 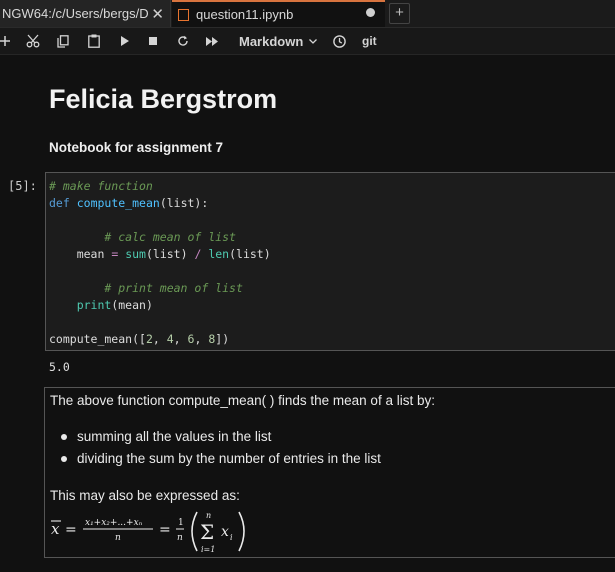 What do you see at coordinates (220, 439) in the screenshot?
I see `list-item: summing all the values in the list` at bounding box center [220, 439].